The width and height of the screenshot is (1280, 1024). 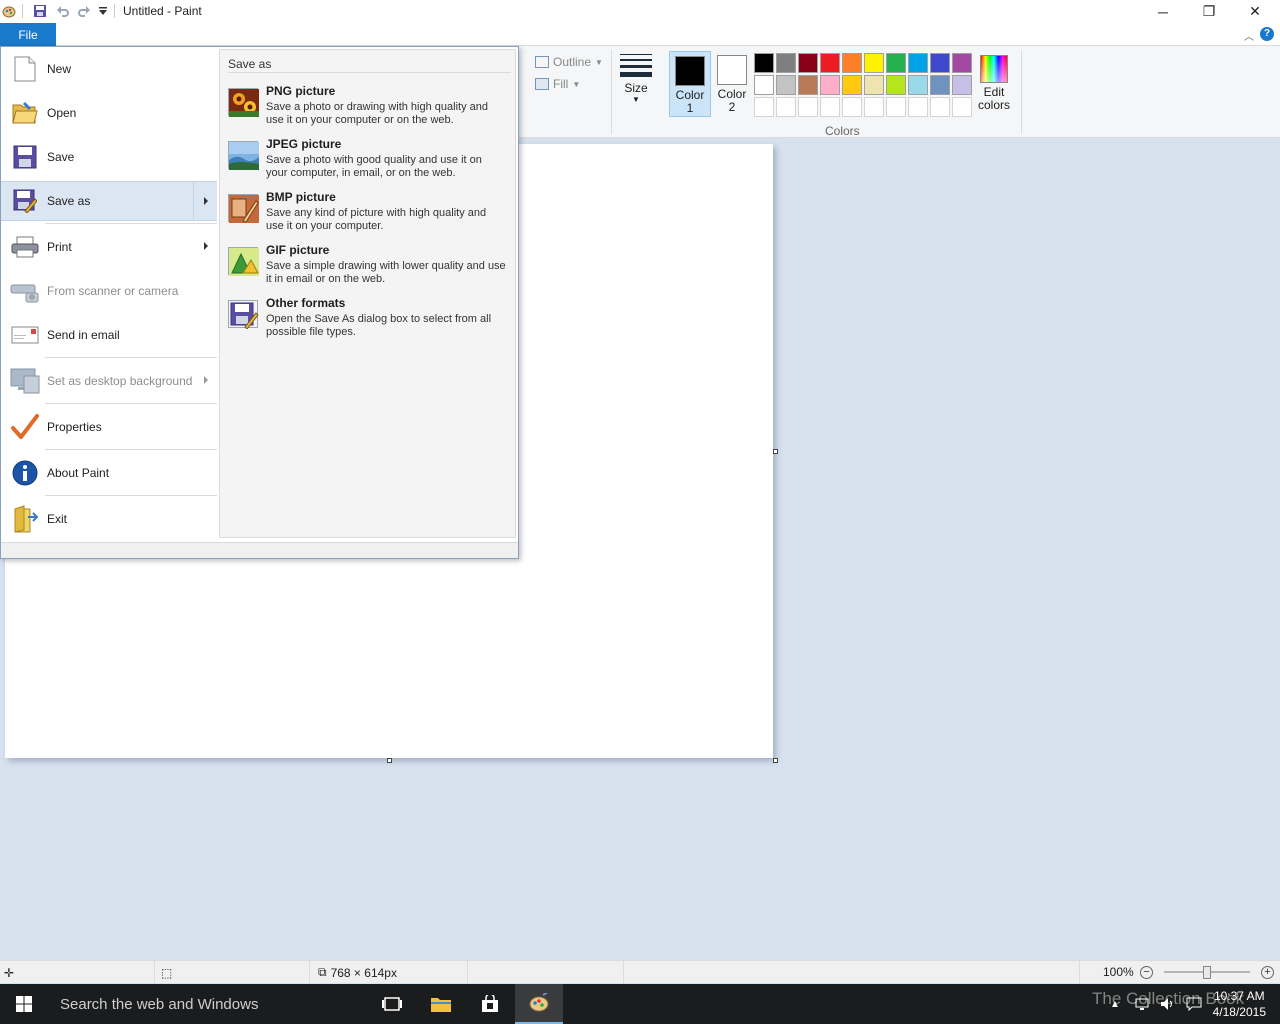 I want to click on ribbon-tab-row: File ︿ ?, so click(x=640, y=34).